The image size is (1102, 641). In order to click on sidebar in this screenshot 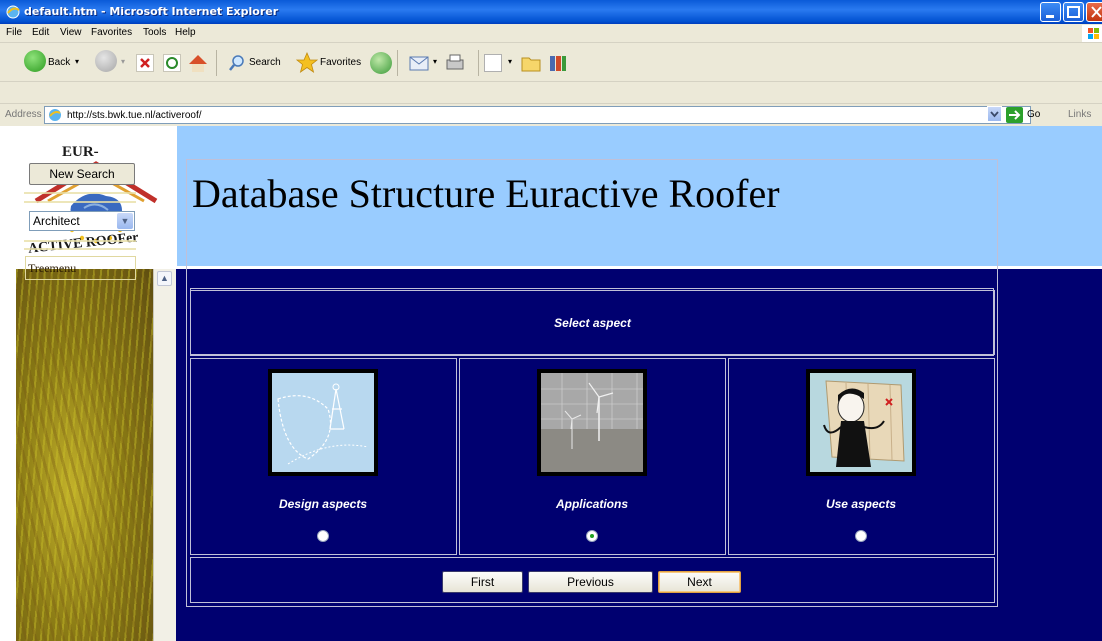, I will do `click(84, 455)`.